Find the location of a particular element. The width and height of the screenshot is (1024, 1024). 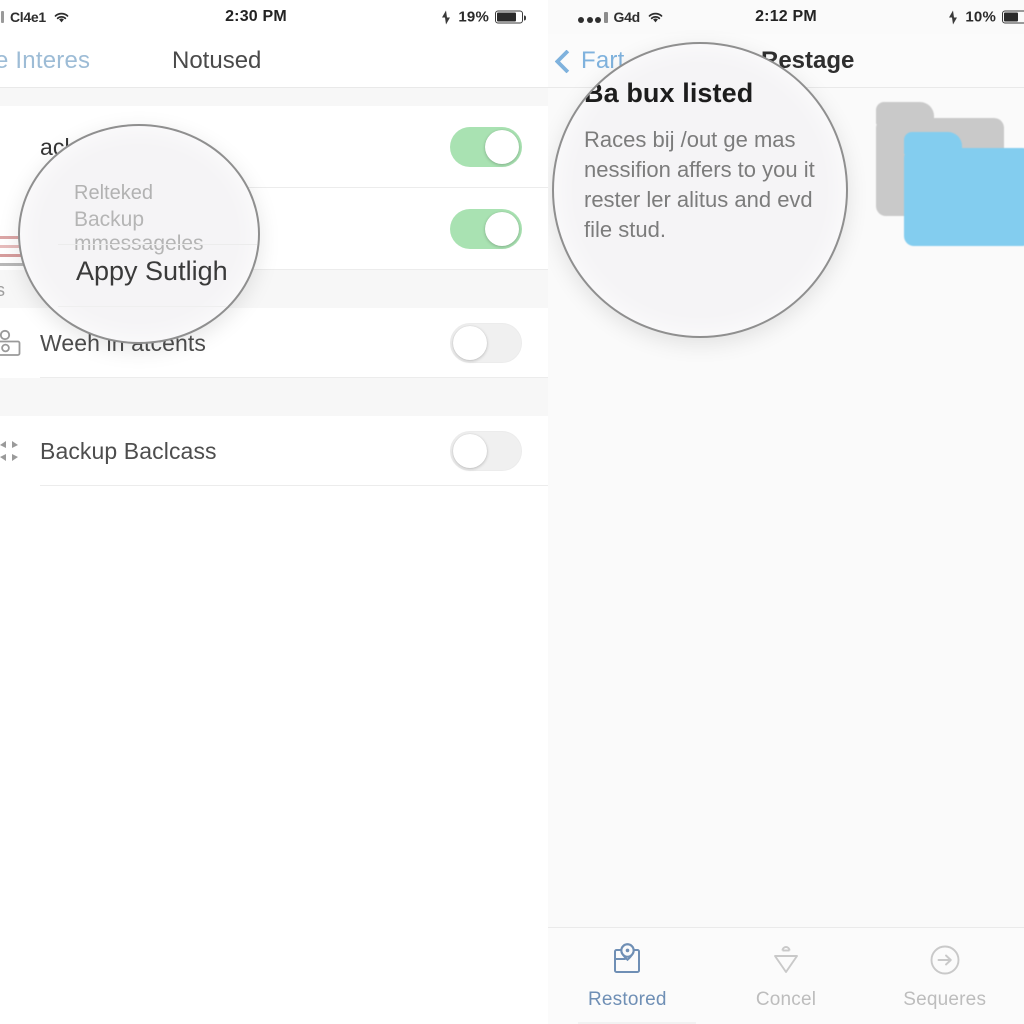

magnifier-highlight-label: Appy Sutligh is located at coordinates (152, 271).